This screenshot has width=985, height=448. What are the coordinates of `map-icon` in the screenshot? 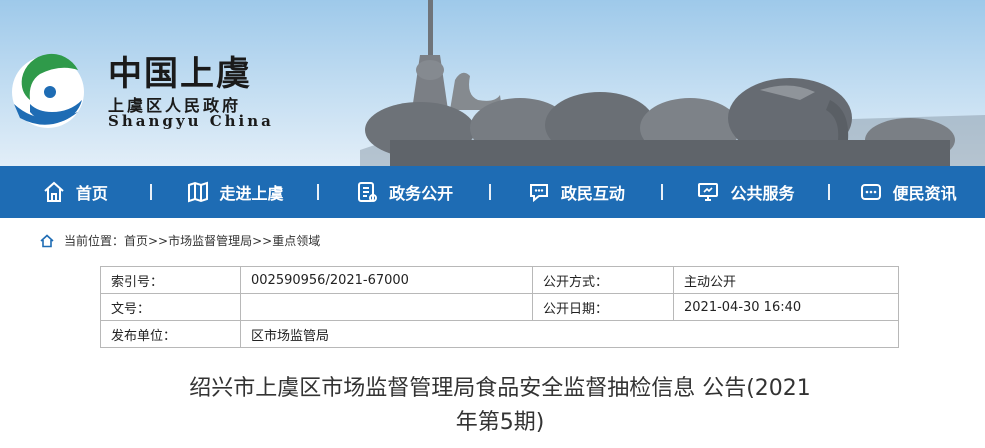 It's located at (197, 192).